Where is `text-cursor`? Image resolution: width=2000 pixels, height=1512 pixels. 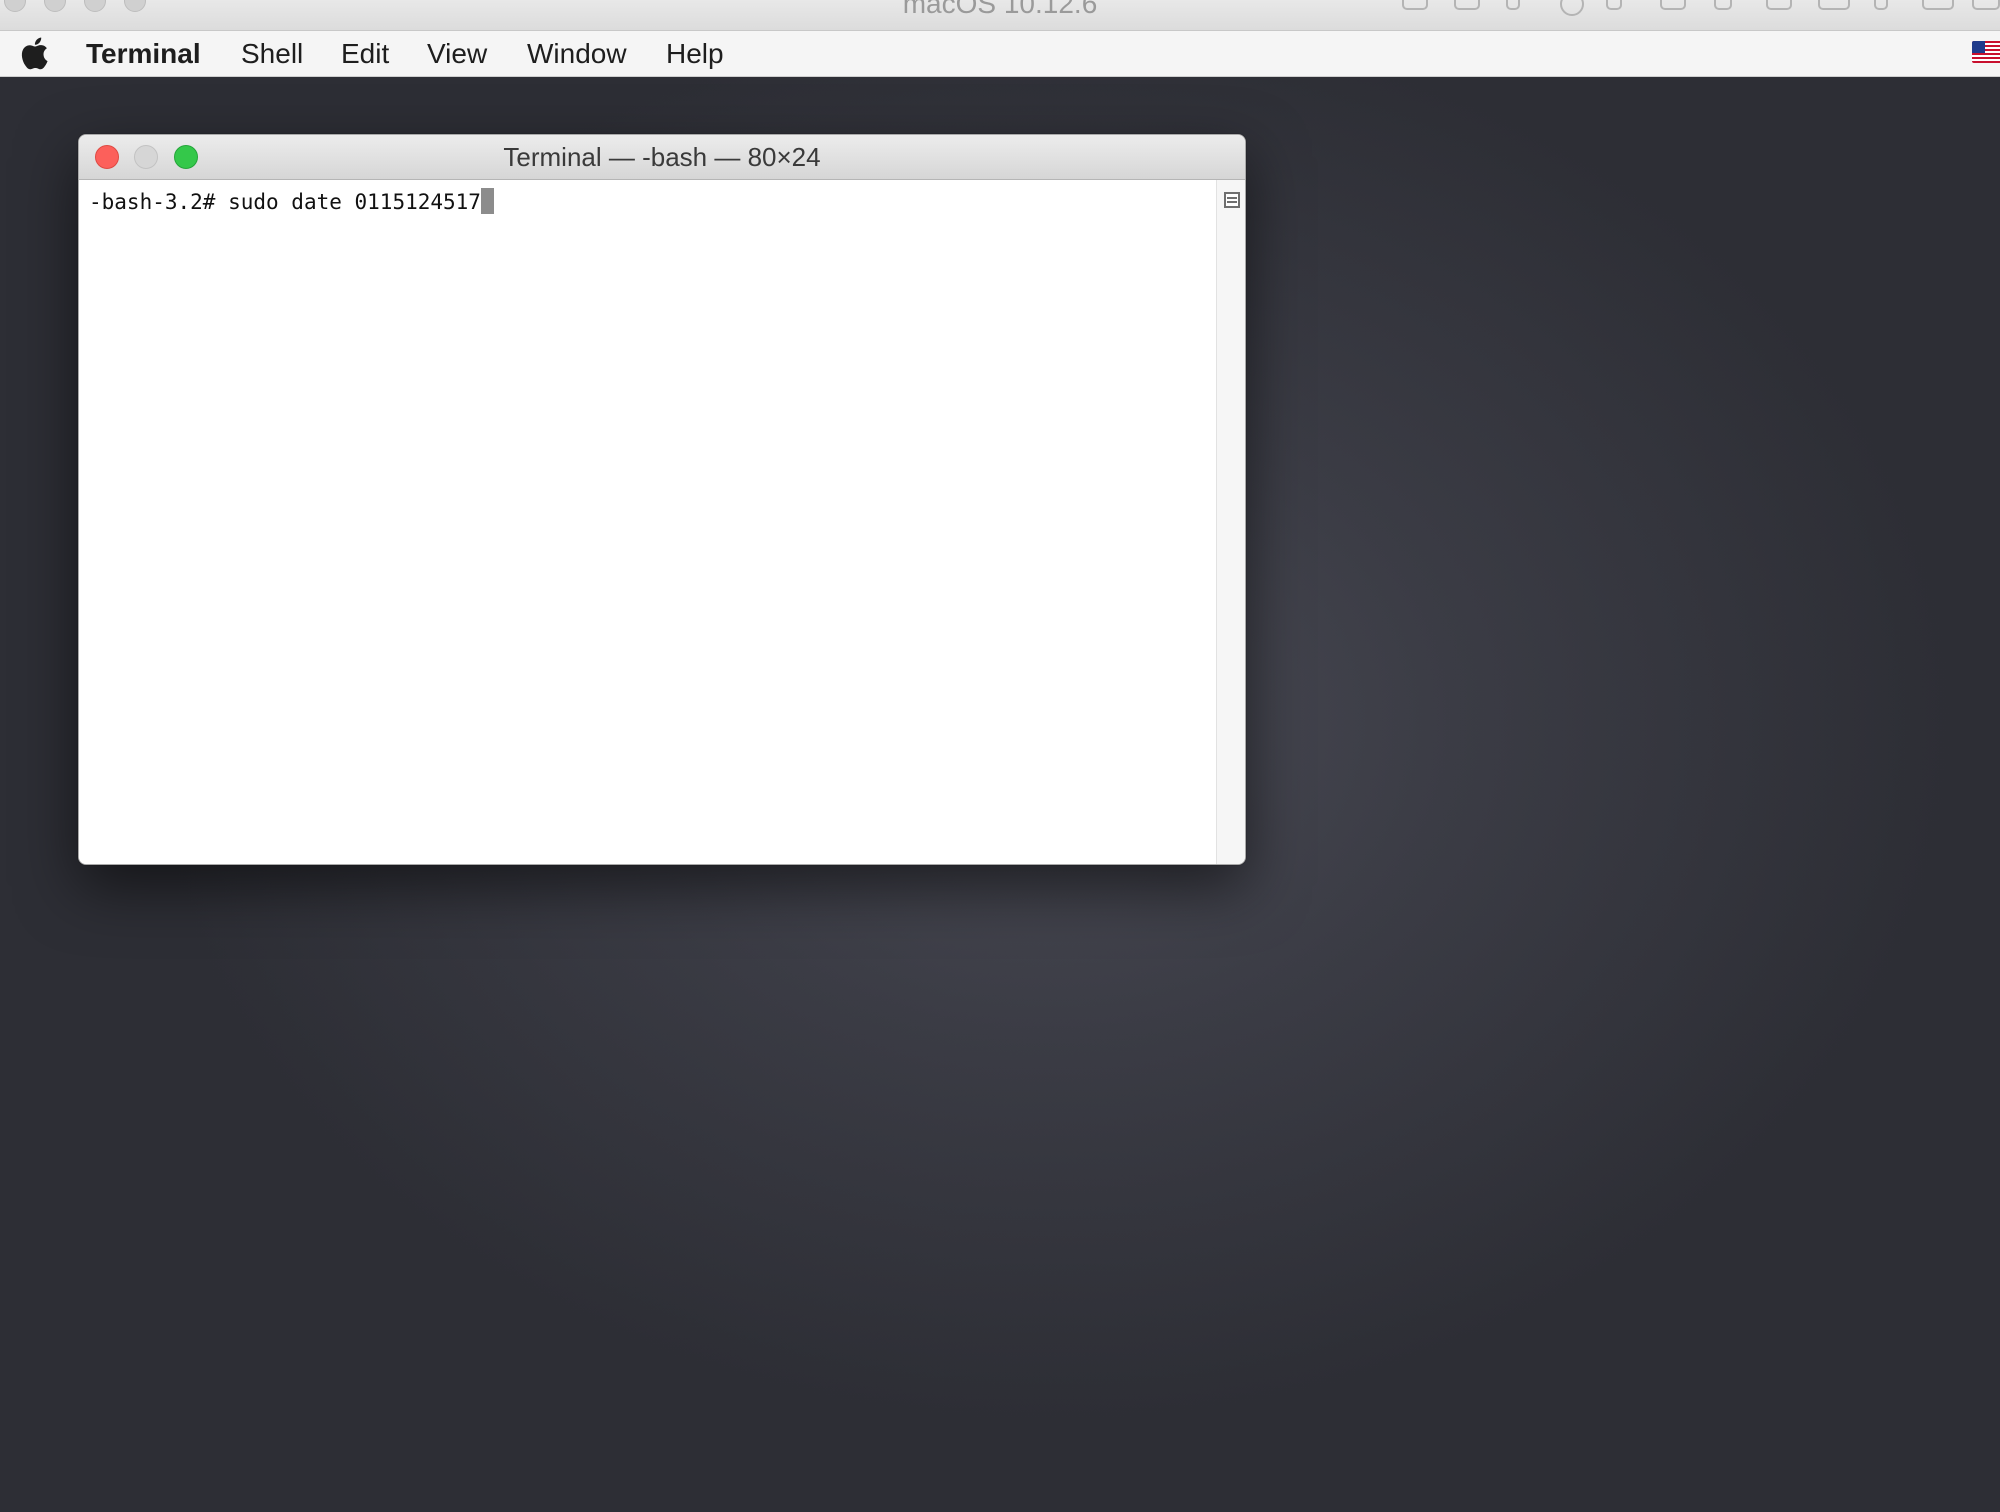 text-cursor is located at coordinates (487, 201).